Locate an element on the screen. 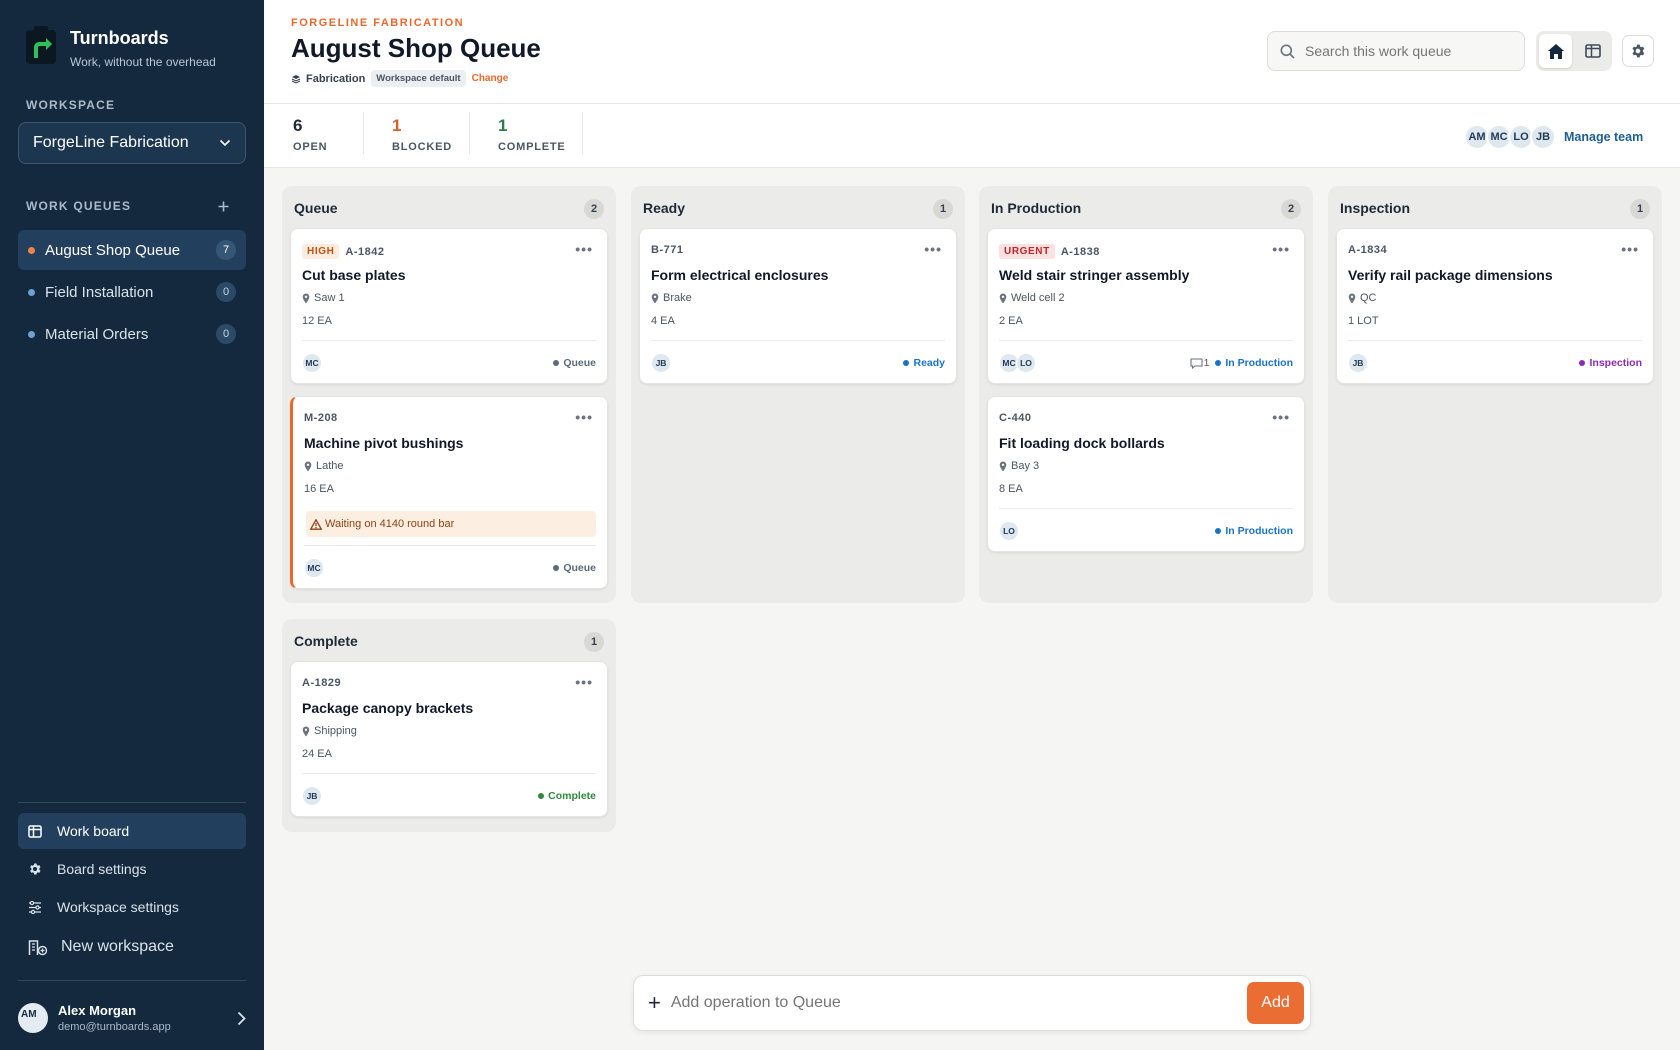 The image size is (1680, 1050). stat-complete: 1 COMPLETE is located at coordinates (532, 137).